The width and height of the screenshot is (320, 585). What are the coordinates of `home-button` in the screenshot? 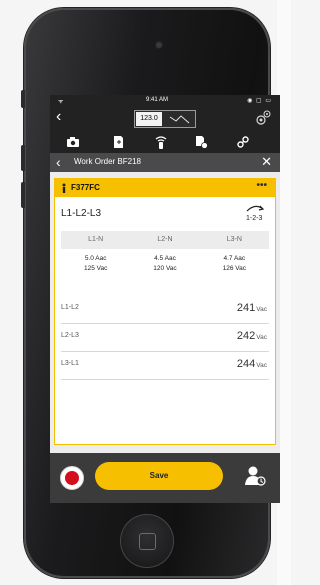 It's located at (147, 541).